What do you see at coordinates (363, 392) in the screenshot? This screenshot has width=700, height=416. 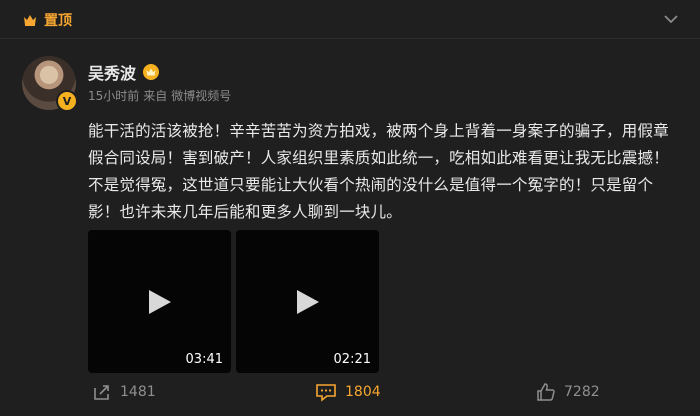 I see `comment-count: 1804` at bounding box center [363, 392].